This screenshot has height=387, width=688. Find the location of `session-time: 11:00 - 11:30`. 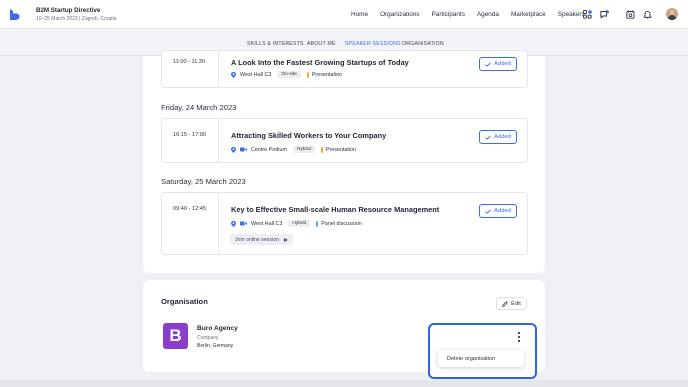

session-time: 11:00 - 11:30 is located at coordinates (189, 62).